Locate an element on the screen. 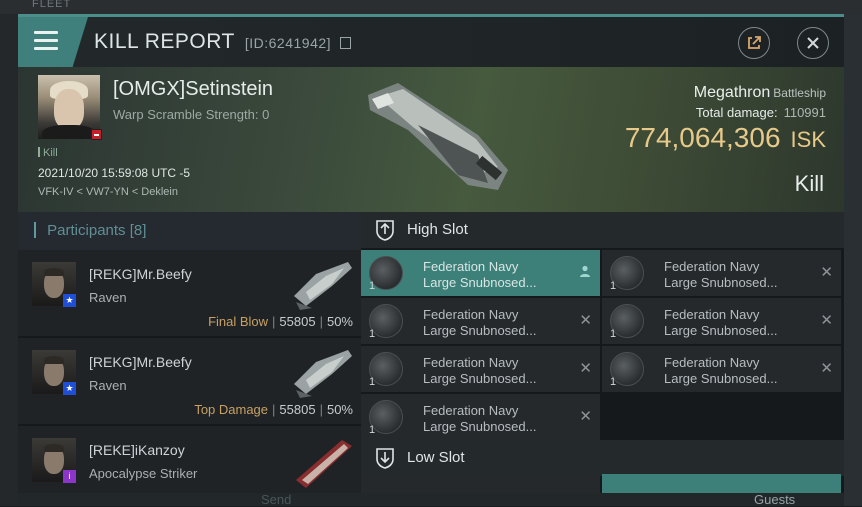 This screenshot has height=507, width=862. isk-value: 774,064,306 ISK is located at coordinates (725, 138).